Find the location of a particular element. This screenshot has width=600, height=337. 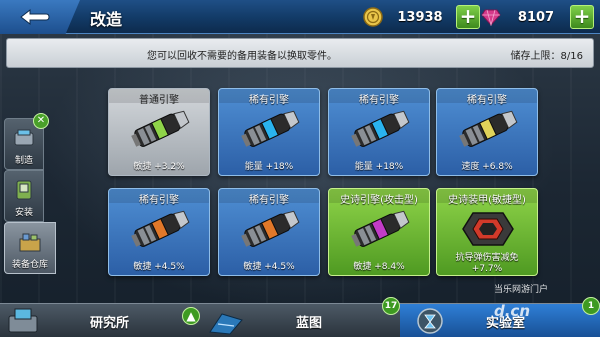

warehouse-icon is located at coordinates (30, 242).